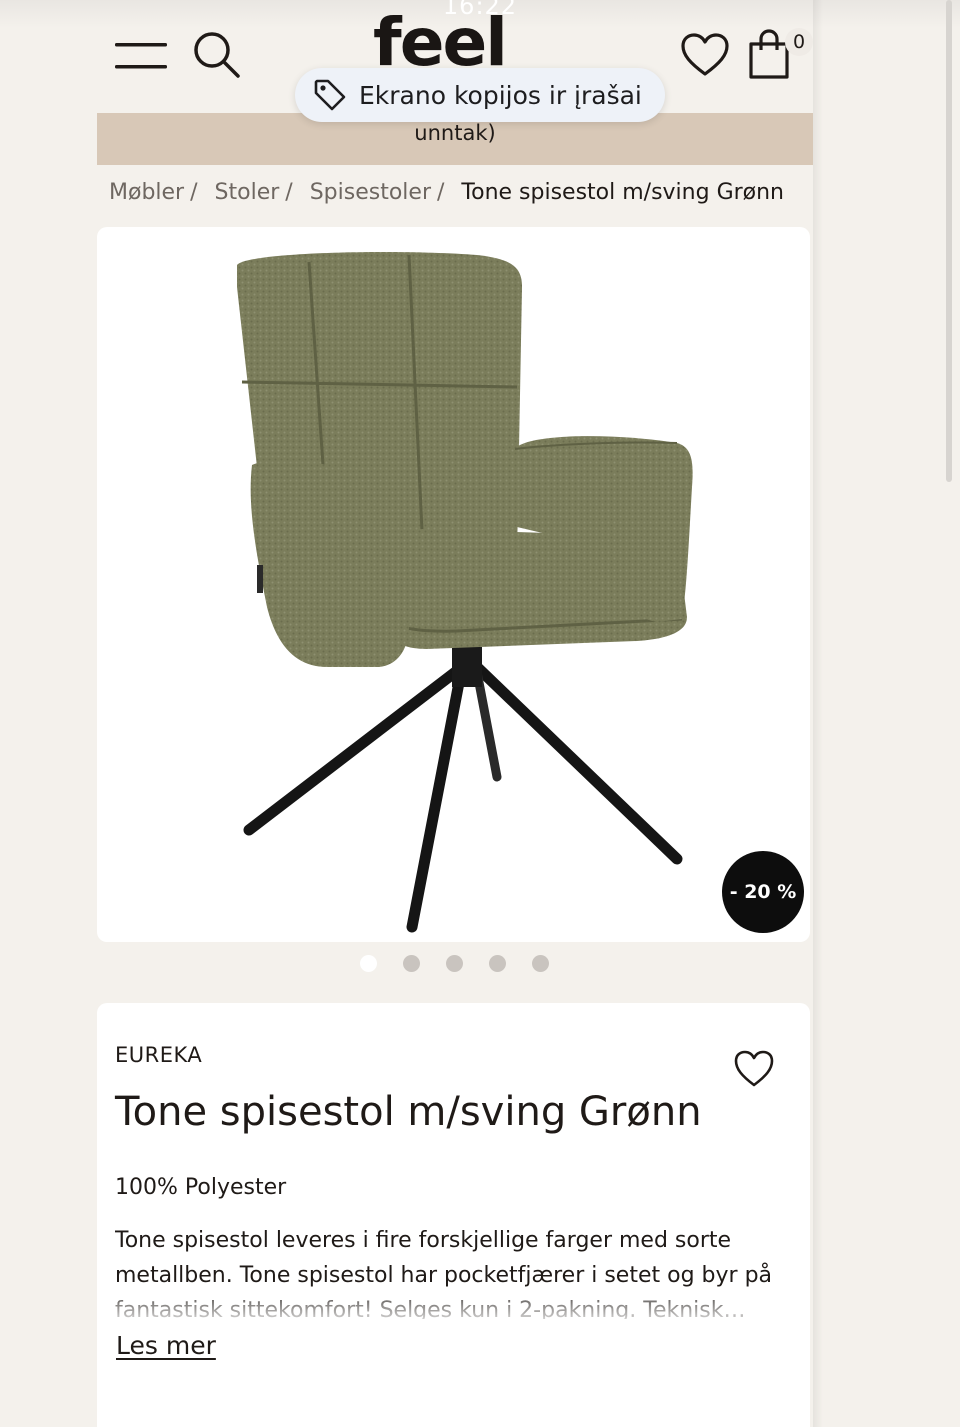 Image resolution: width=960 pixels, height=1427 pixels. What do you see at coordinates (439, 37) in the screenshot?
I see `site-logo: feel` at bounding box center [439, 37].